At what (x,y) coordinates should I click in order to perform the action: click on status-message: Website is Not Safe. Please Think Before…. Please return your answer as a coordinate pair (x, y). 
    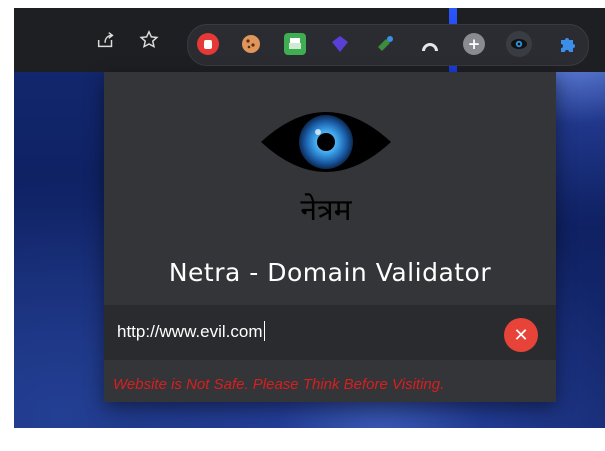
    Looking at the image, I should click on (279, 384).